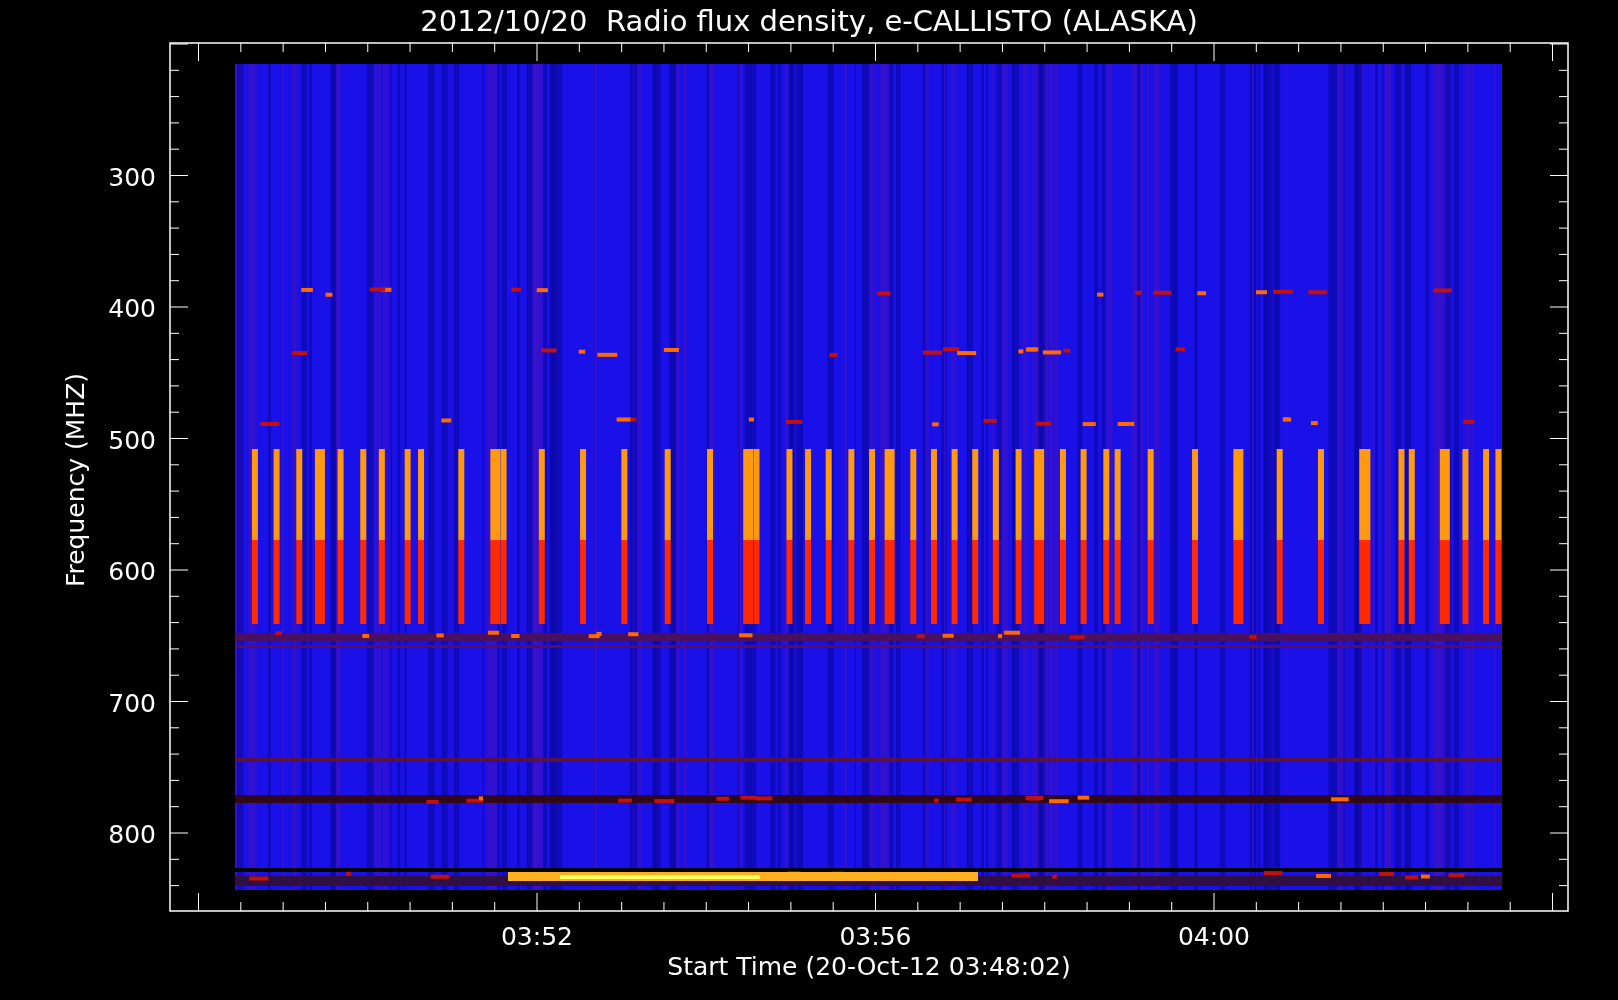 The width and height of the screenshot is (1618, 1000). I want to click on y-tick-label: 600, so click(132, 571).